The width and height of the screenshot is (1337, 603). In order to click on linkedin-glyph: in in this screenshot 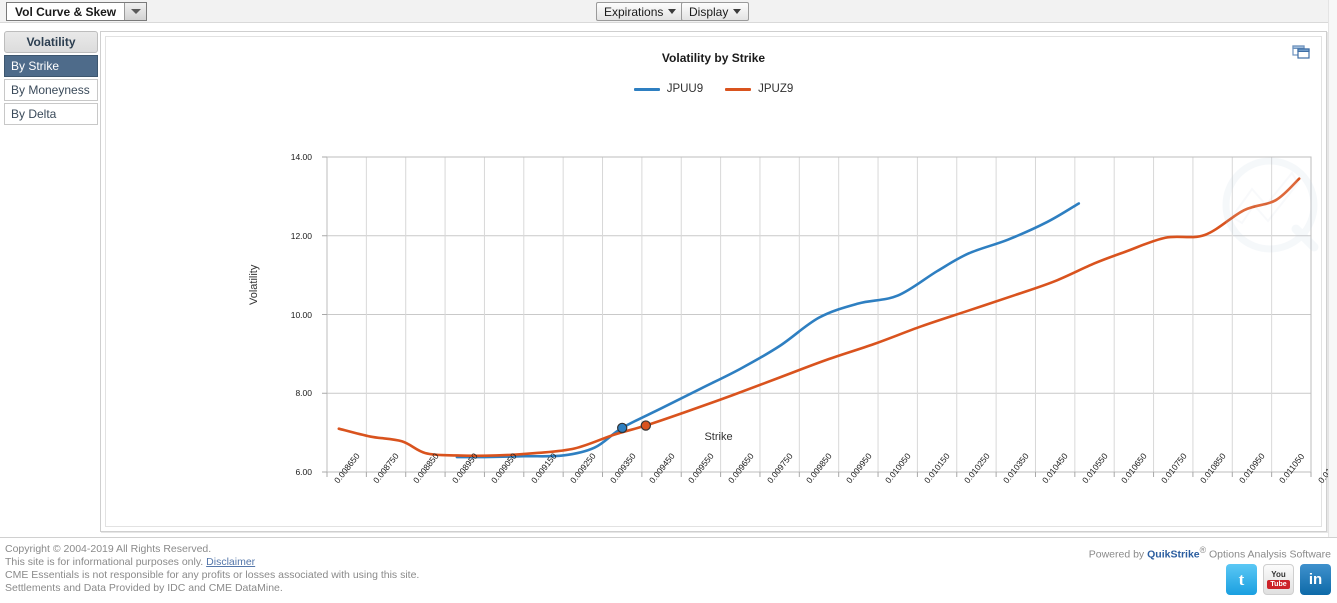, I will do `click(1315, 579)`.